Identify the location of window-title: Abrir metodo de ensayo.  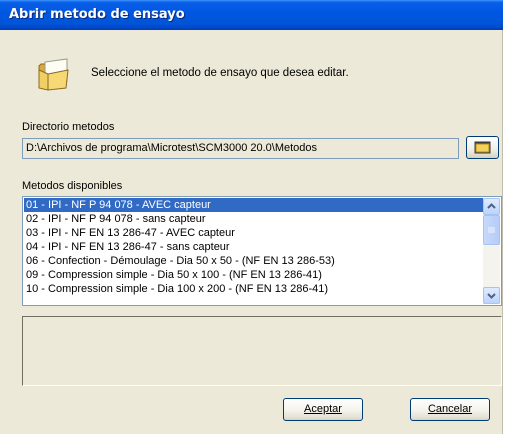
(97, 14).